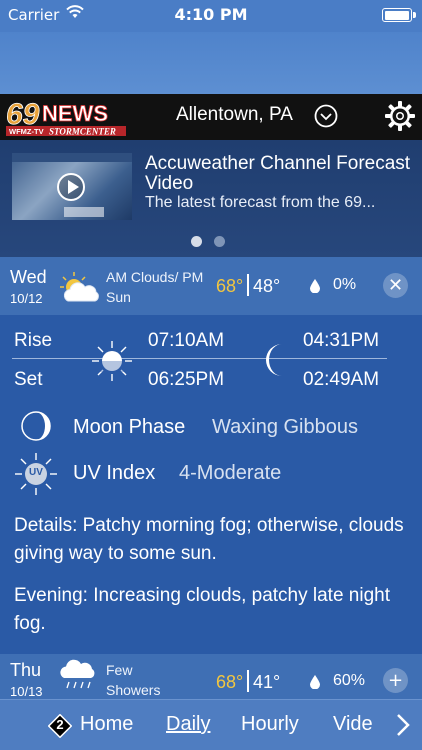  I want to click on day-name: Thu, so click(26, 670).